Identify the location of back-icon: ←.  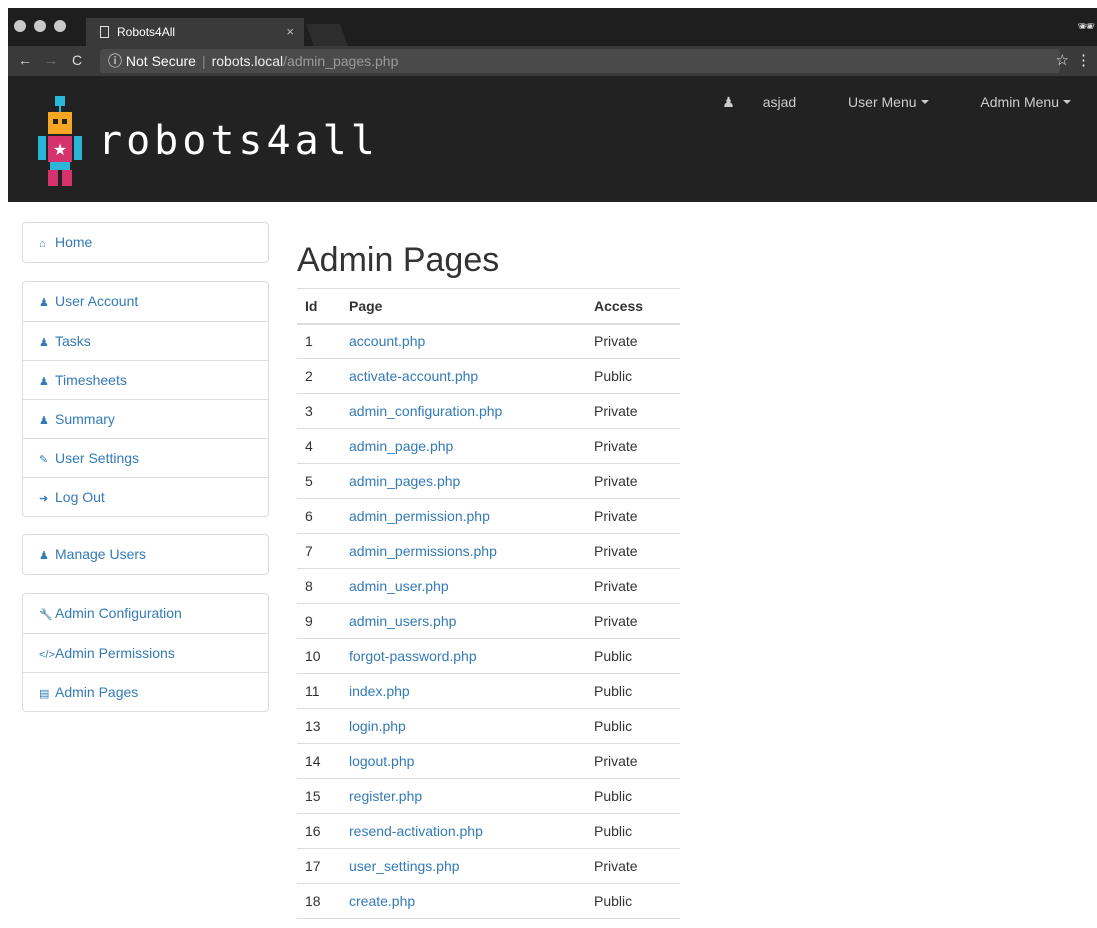
(25, 60).